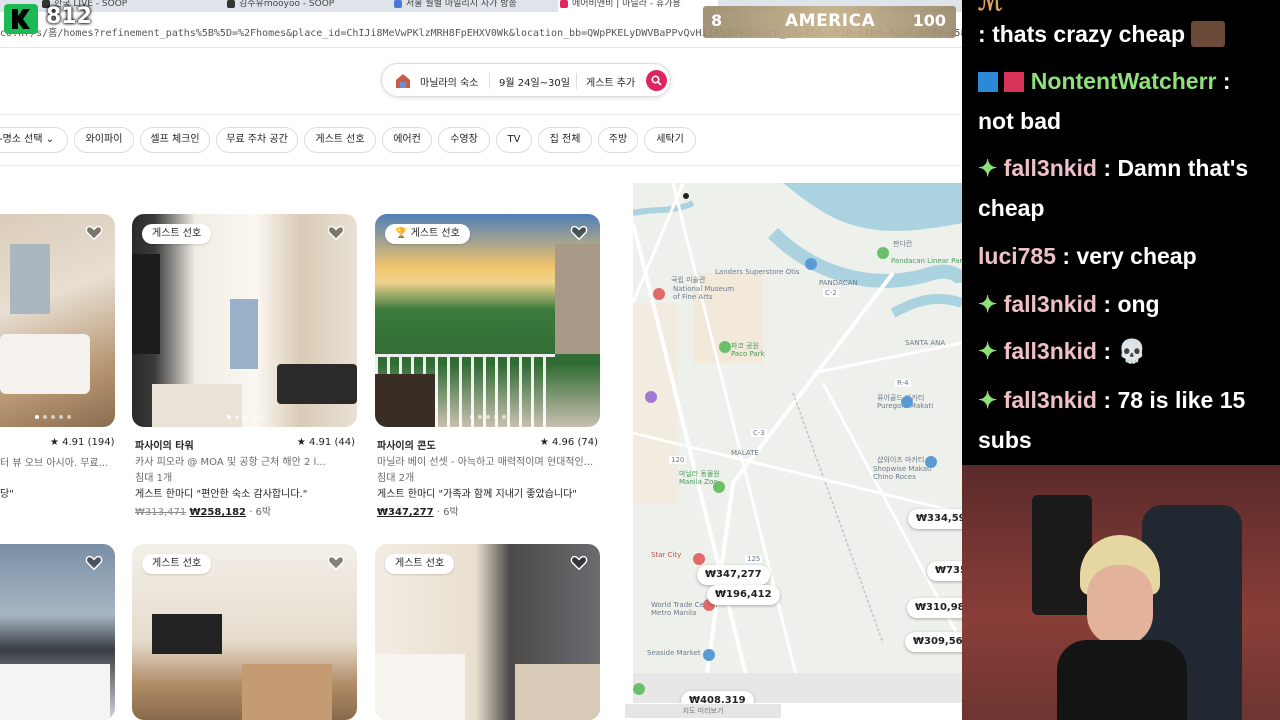 Image resolution: width=1280 pixels, height=720 pixels. I want to click on chat-text: ong, so click(1138, 304).